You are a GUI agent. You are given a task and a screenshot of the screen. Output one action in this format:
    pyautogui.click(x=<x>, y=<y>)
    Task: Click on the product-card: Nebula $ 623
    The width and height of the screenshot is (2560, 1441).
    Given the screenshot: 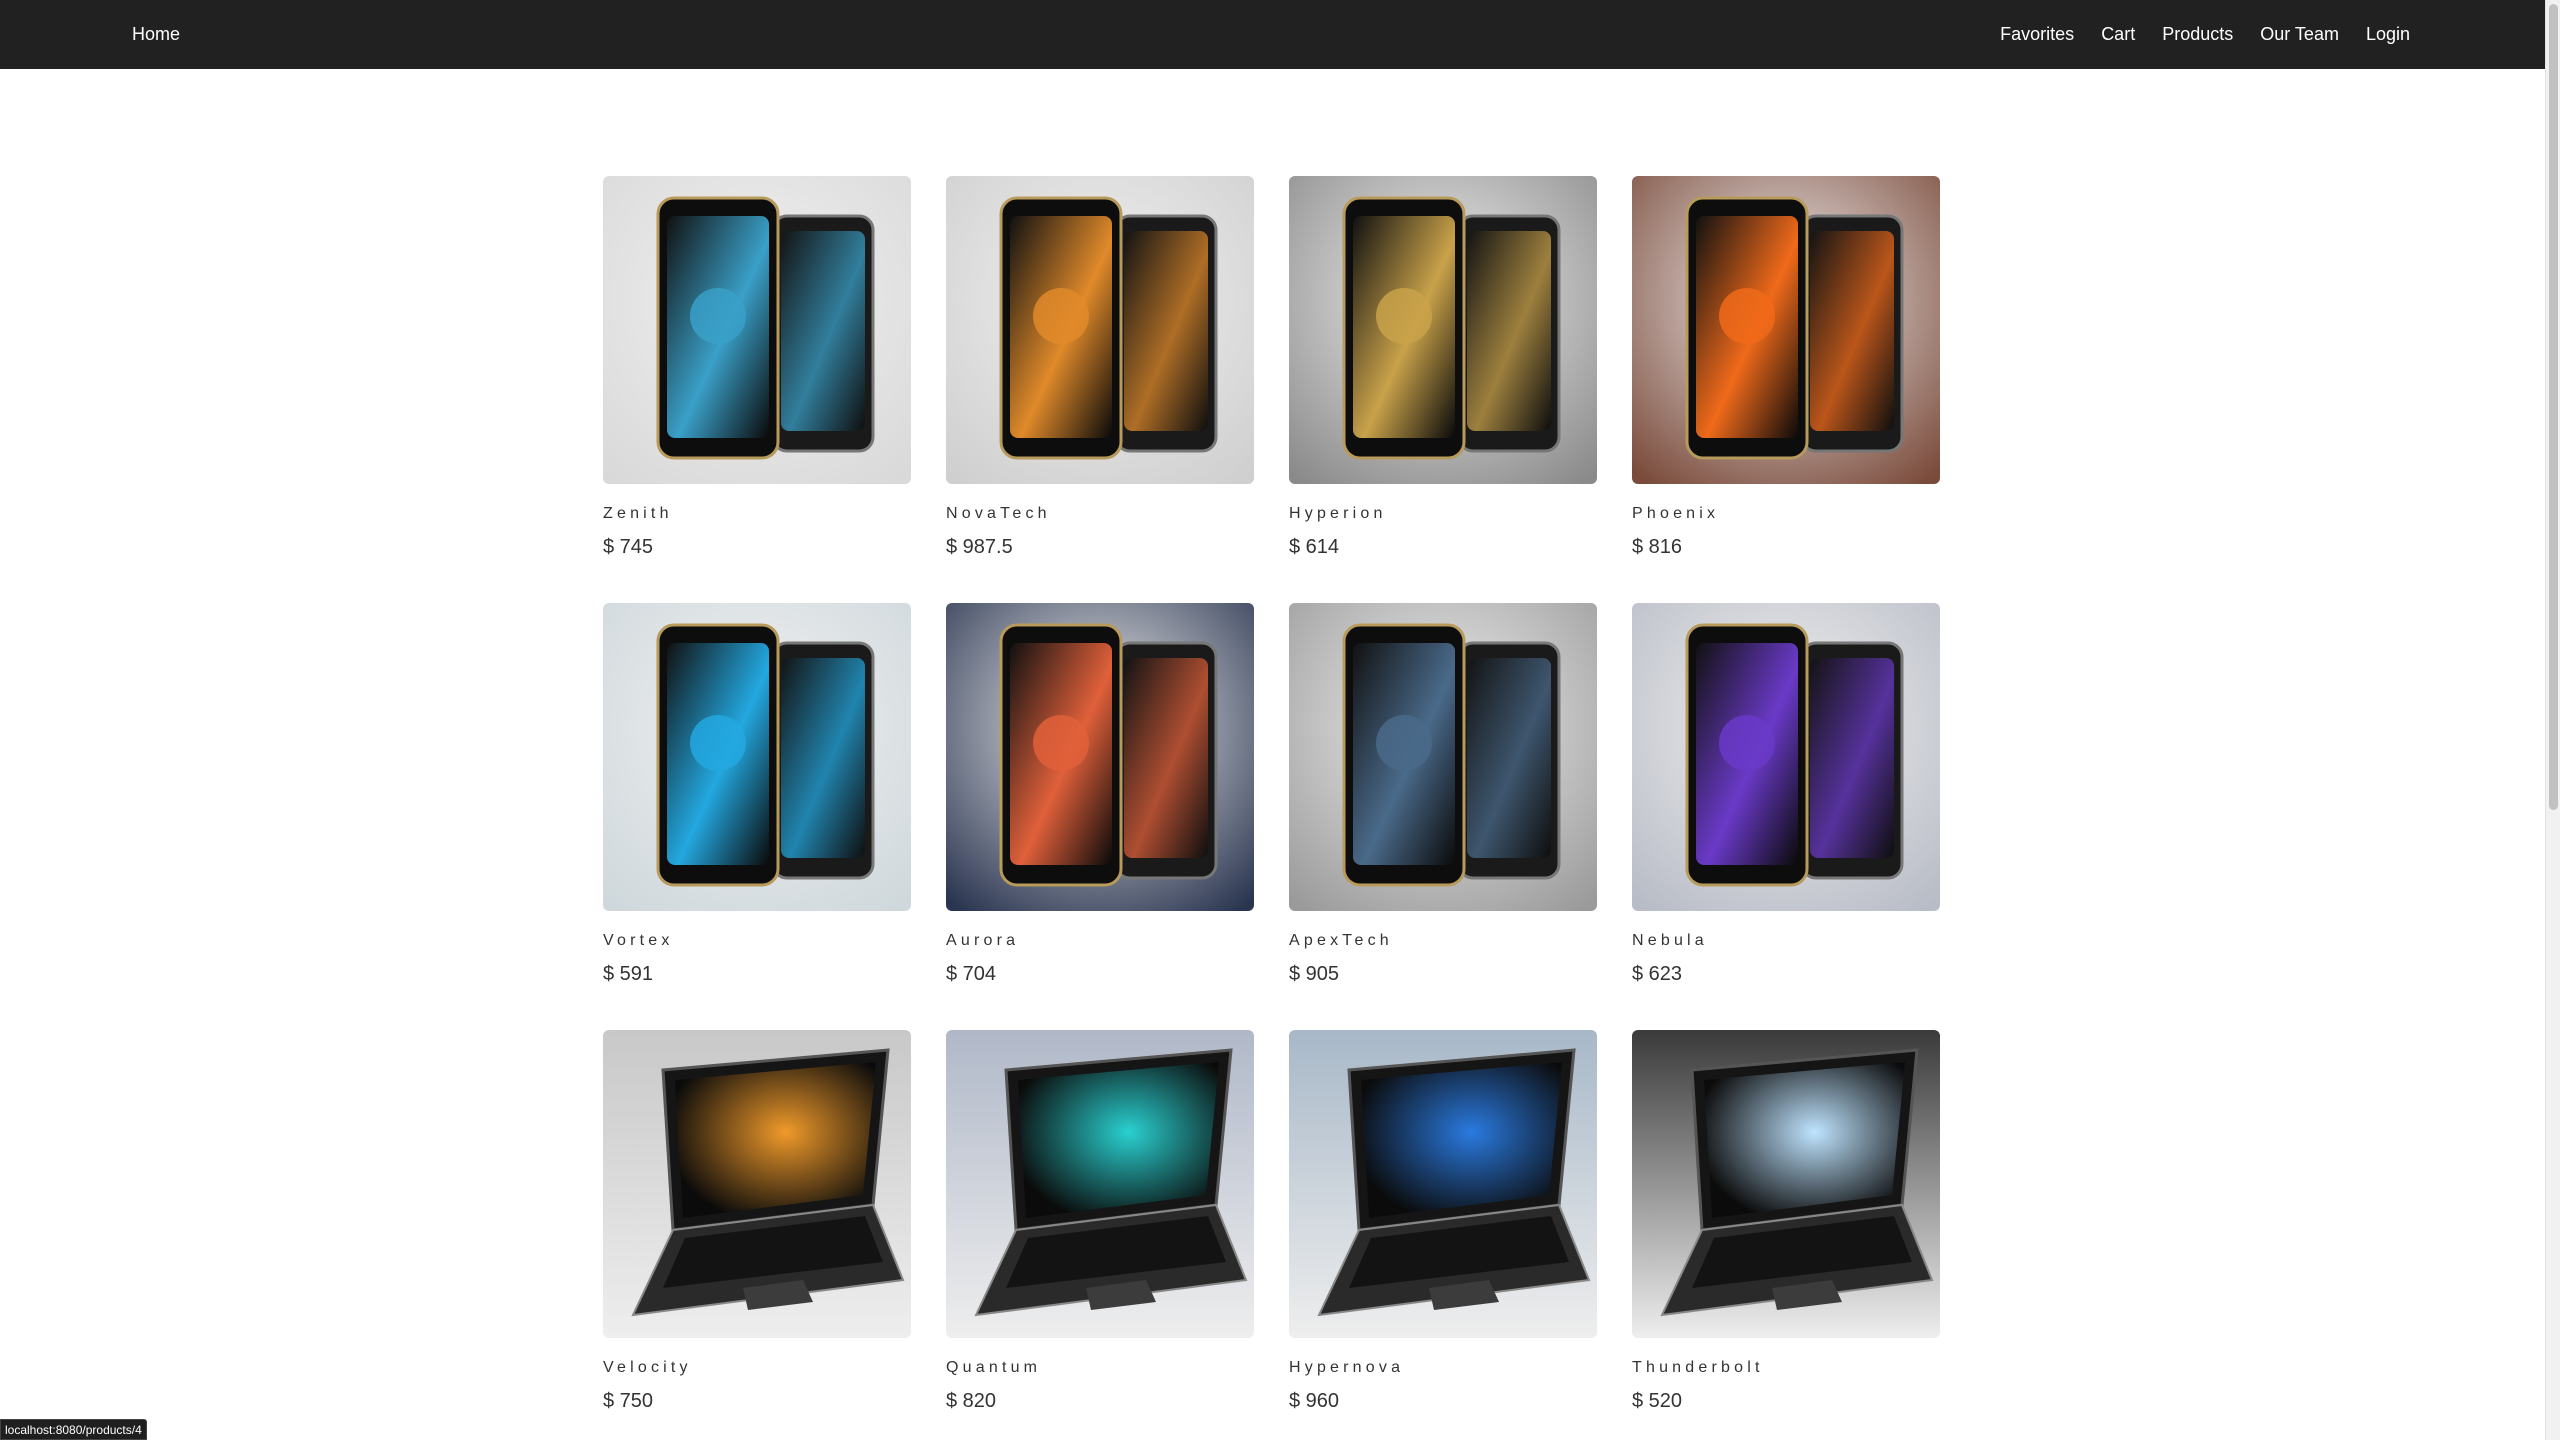 What is the action you would take?
    pyautogui.click(x=1786, y=794)
    